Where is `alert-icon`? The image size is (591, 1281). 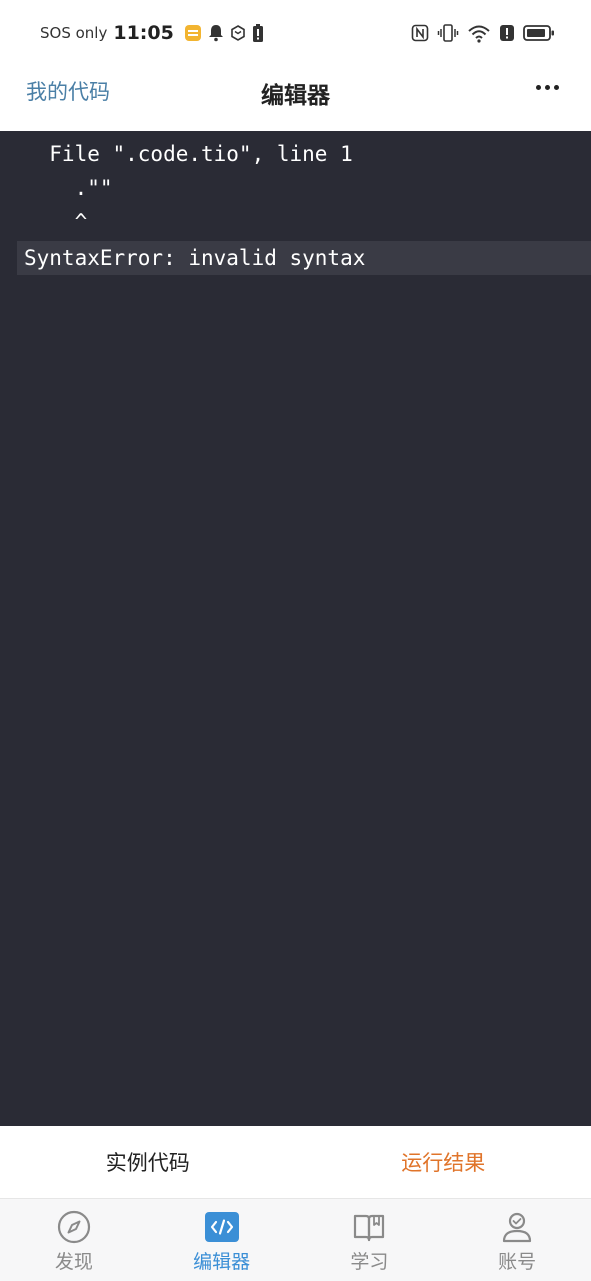
alert-icon is located at coordinates (507, 33).